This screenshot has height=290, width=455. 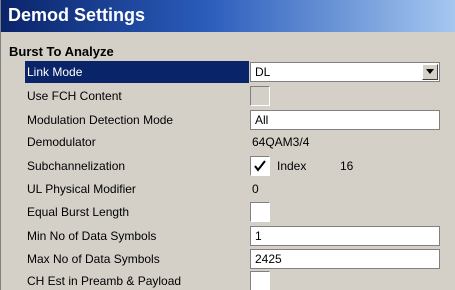 I want to click on window-title: Demod Settings, so click(x=77, y=15).